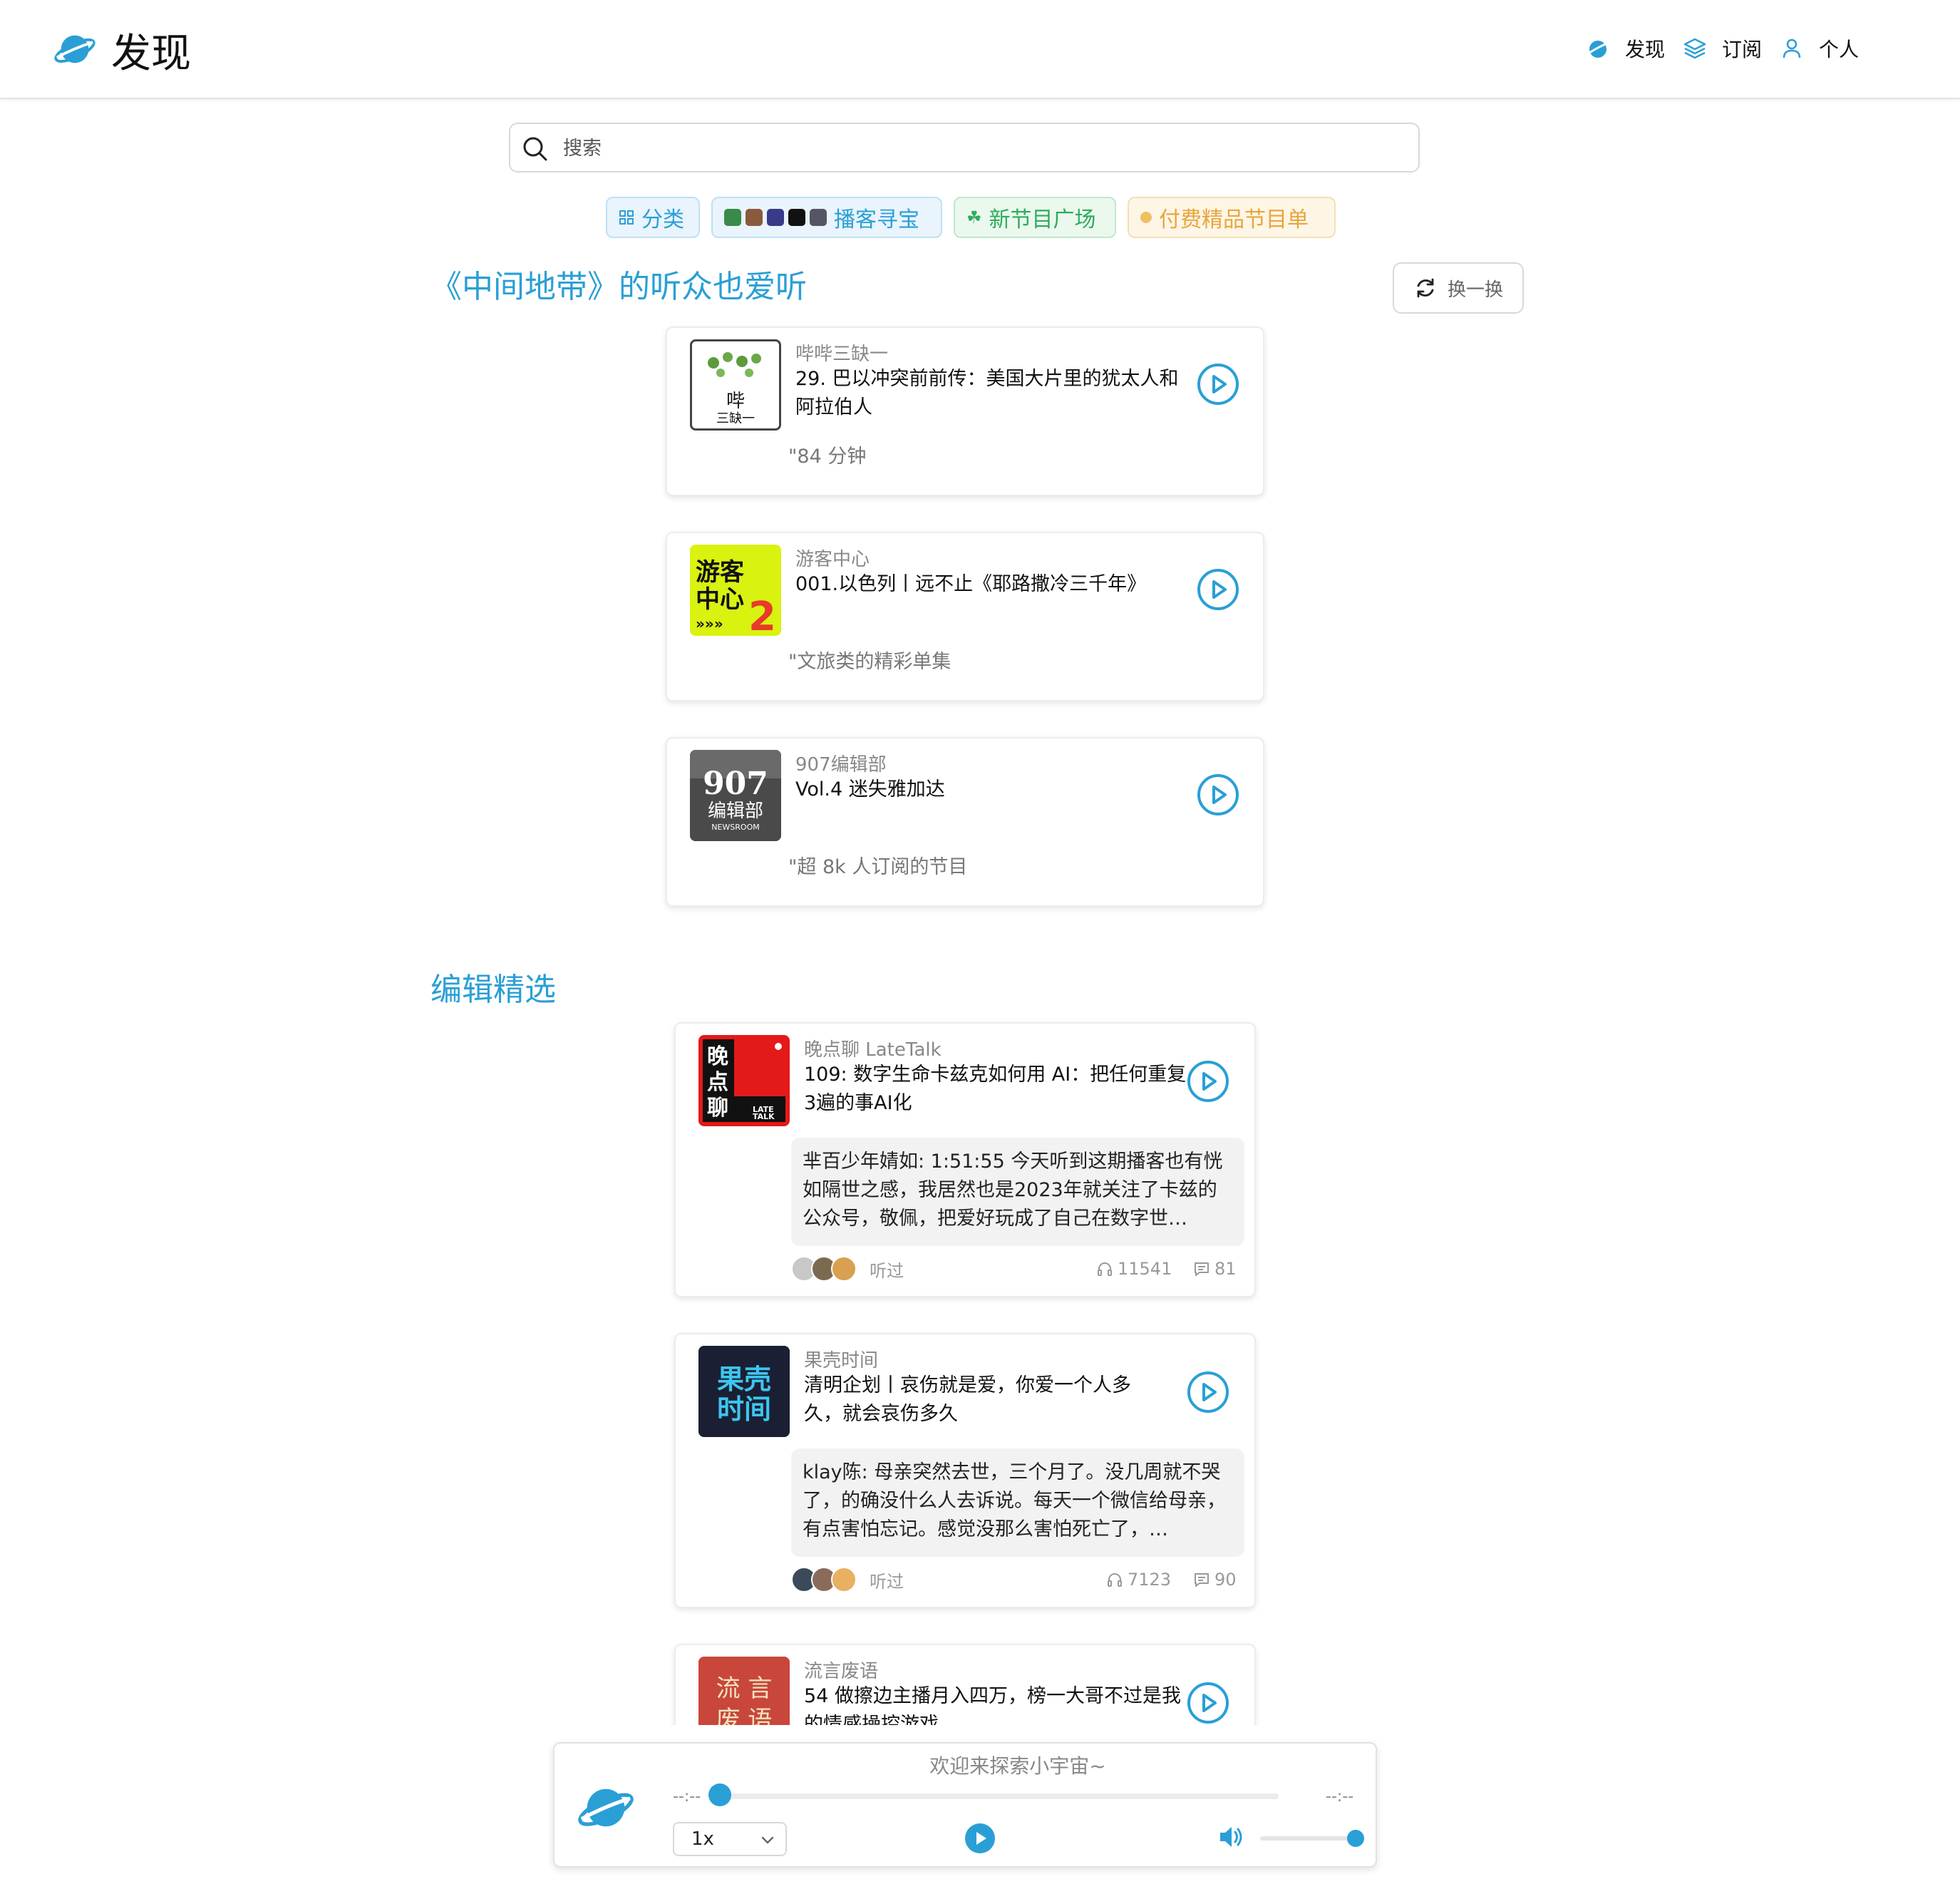 The height and width of the screenshot is (1879, 1960). I want to click on episode-title: Vol.4 迷失雅加达, so click(995, 790).